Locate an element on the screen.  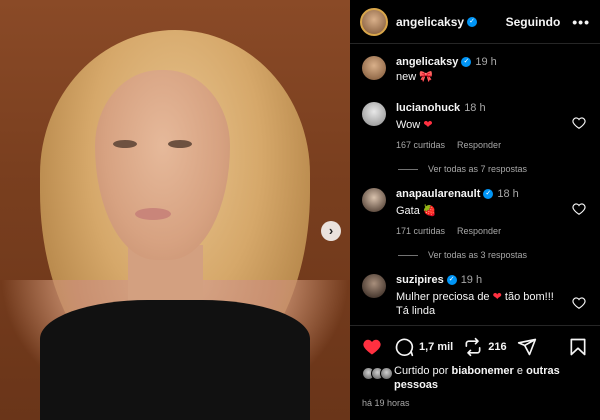
repost-icon is located at coordinates (473, 347).